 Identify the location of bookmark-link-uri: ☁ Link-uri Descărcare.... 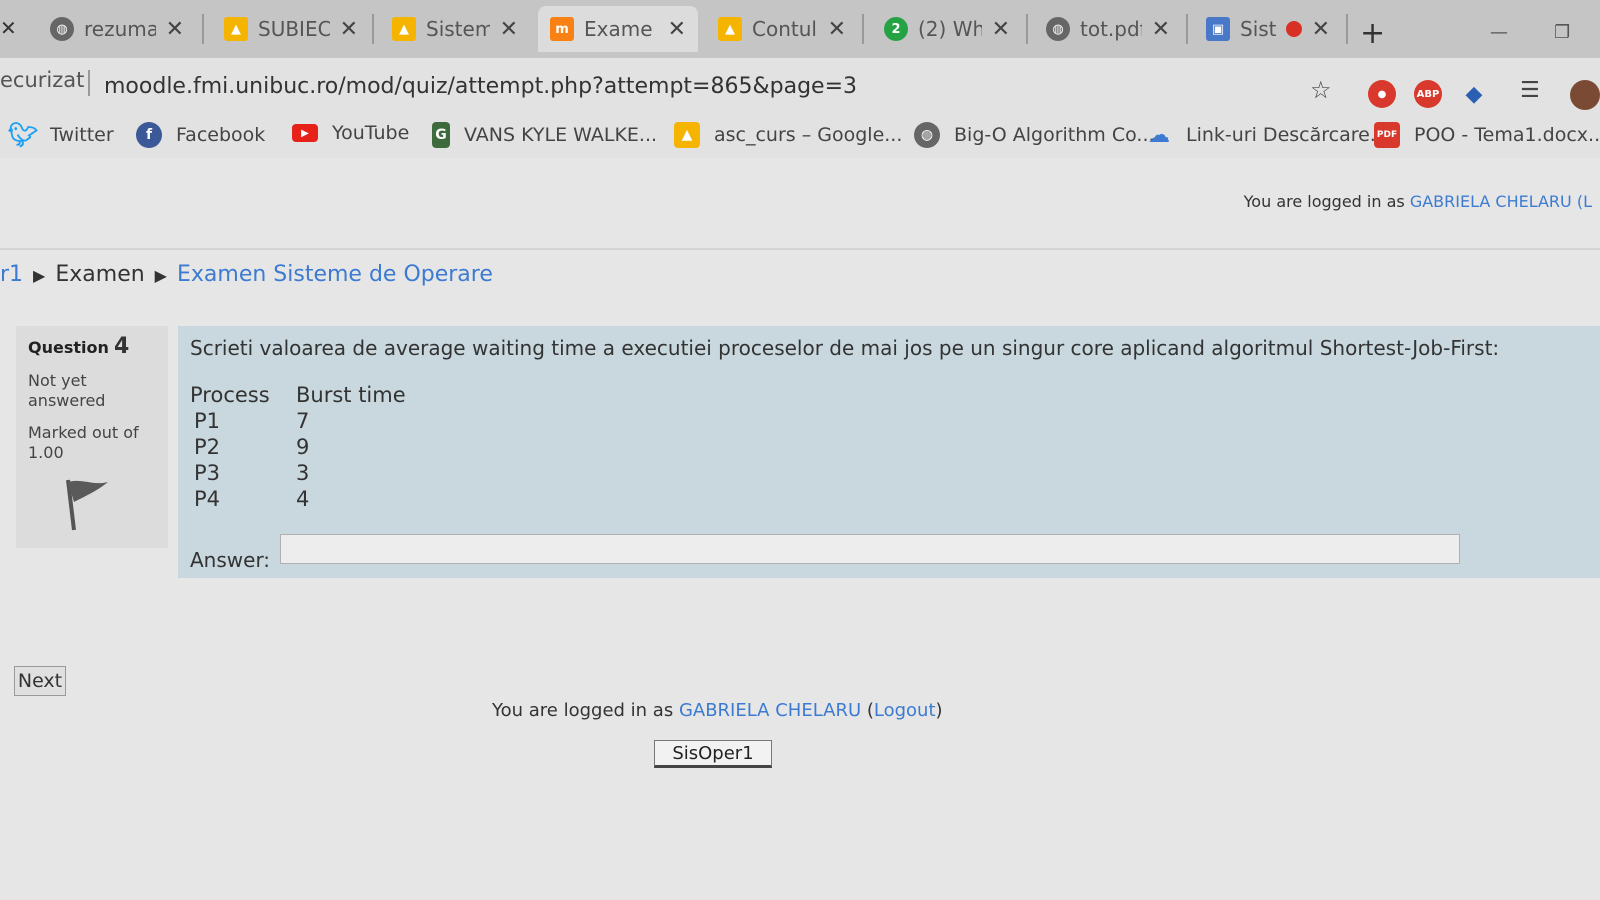
(1267, 135).